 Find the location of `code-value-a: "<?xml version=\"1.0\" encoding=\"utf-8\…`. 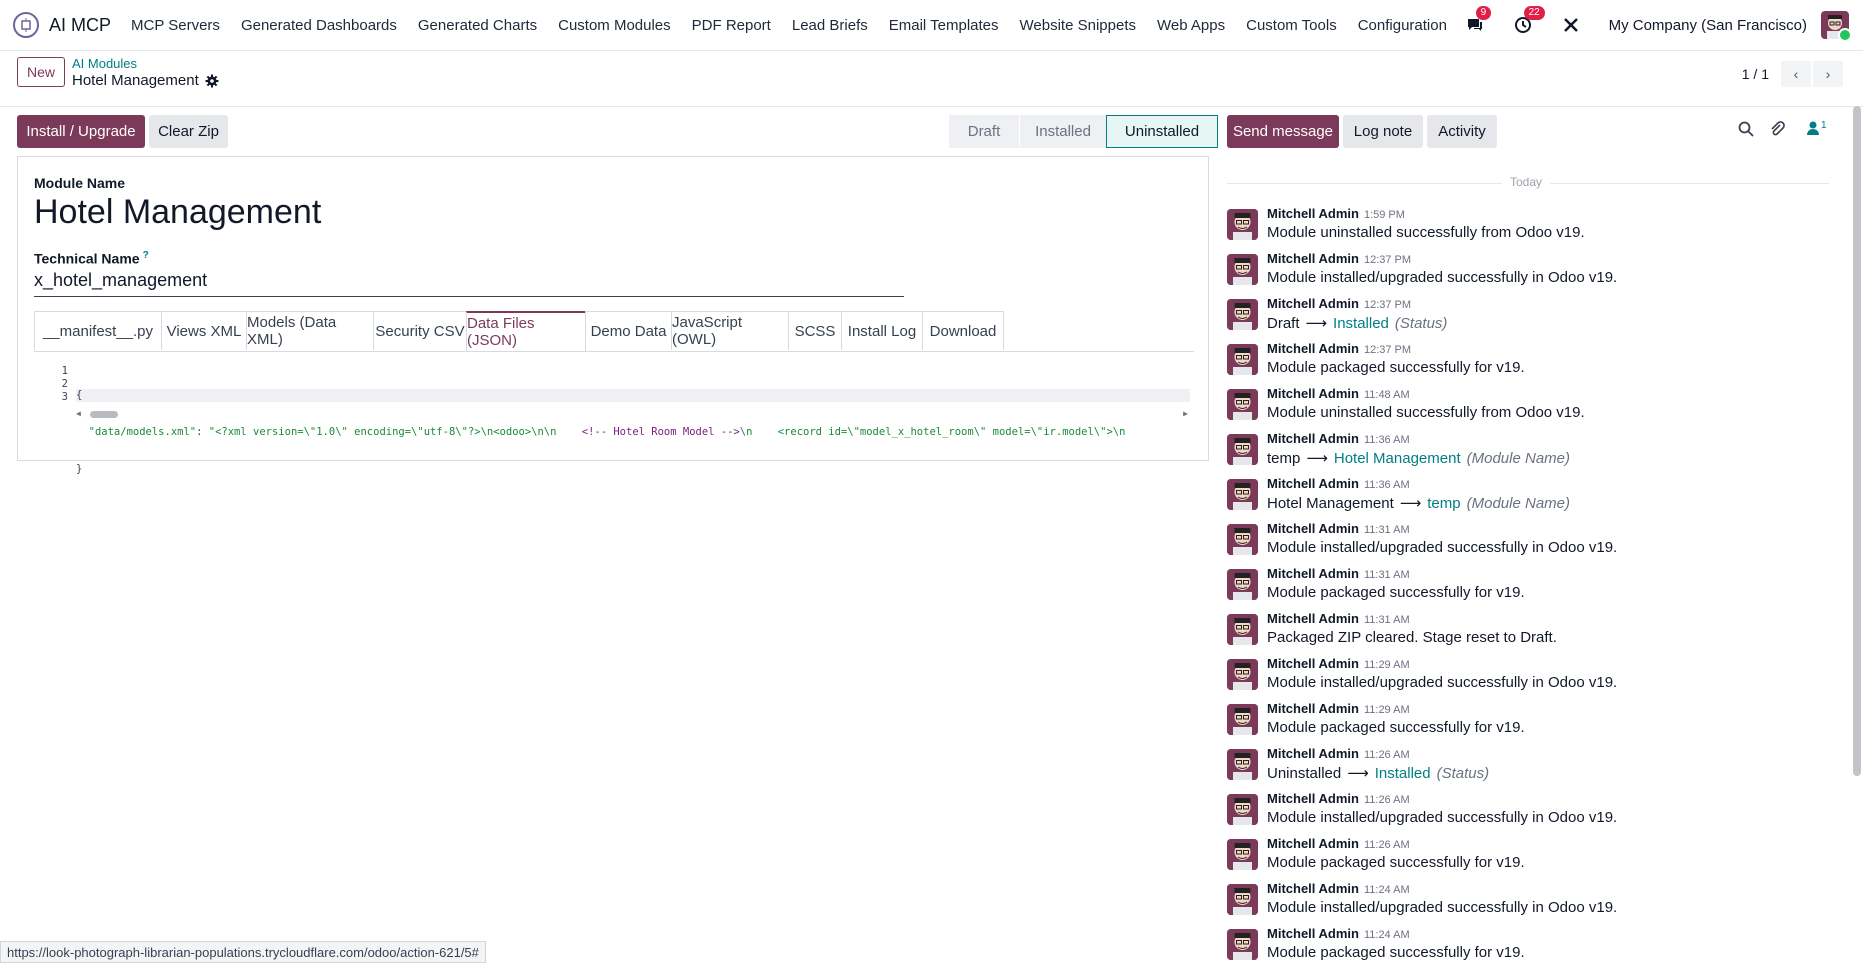

code-value-a: "<?xml version=\"1.0\" encoding=\"utf-8\… is located at coordinates (395, 432).